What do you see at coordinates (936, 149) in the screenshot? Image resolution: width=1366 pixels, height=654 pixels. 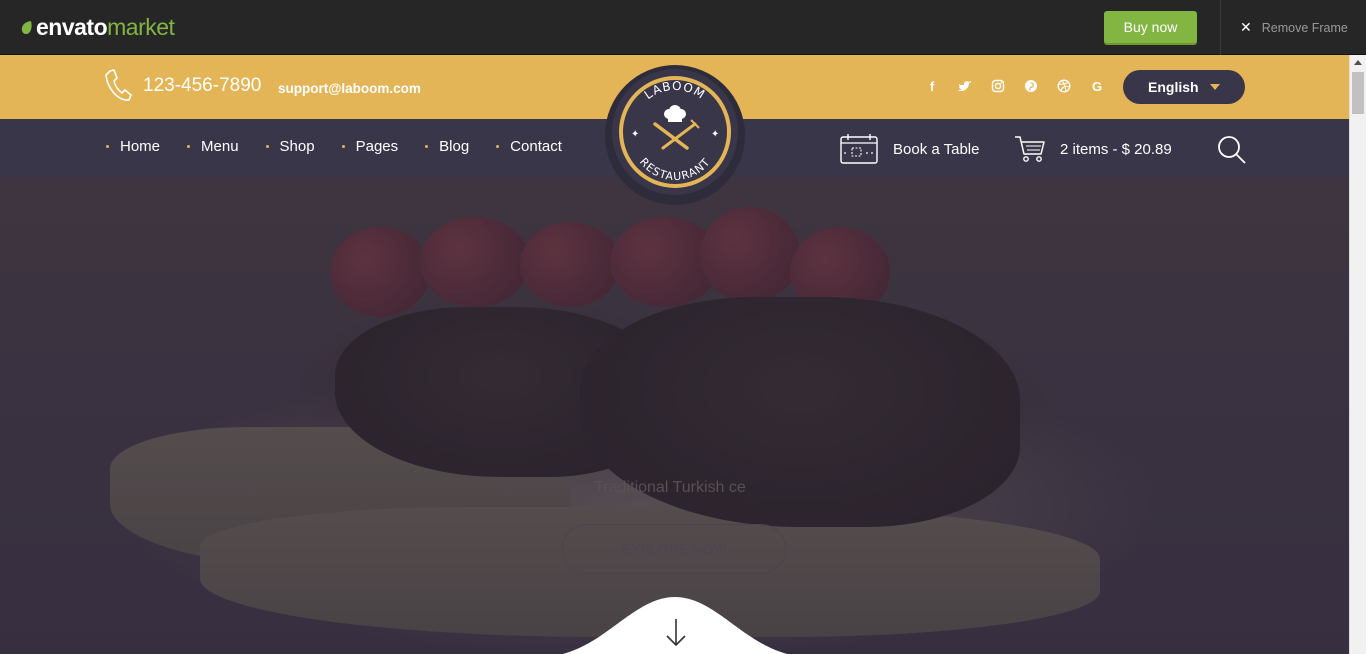 I see `book-table-label: Book a Table` at bounding box center [936, 149].